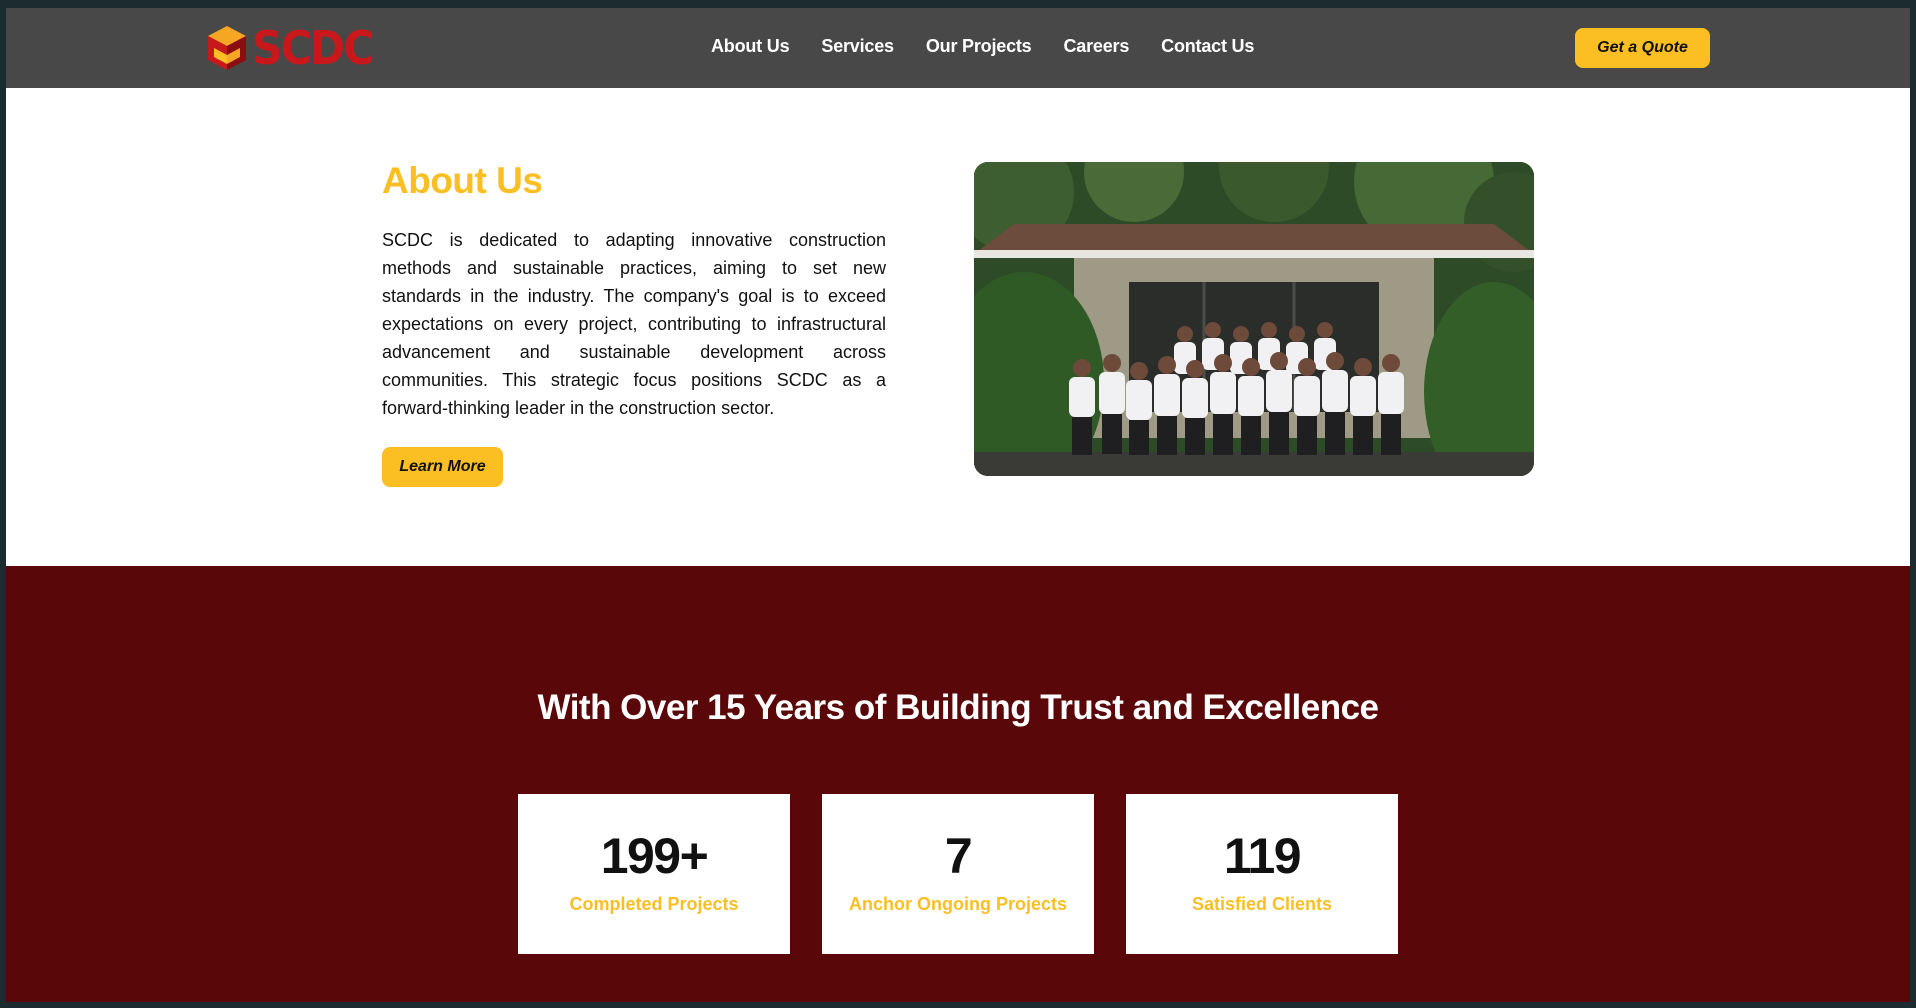 The image size is (1916, 1008). Describe the element at coordinates (654, 904) in the screenshot. I see `stat-label: Completed Projects` at that location.